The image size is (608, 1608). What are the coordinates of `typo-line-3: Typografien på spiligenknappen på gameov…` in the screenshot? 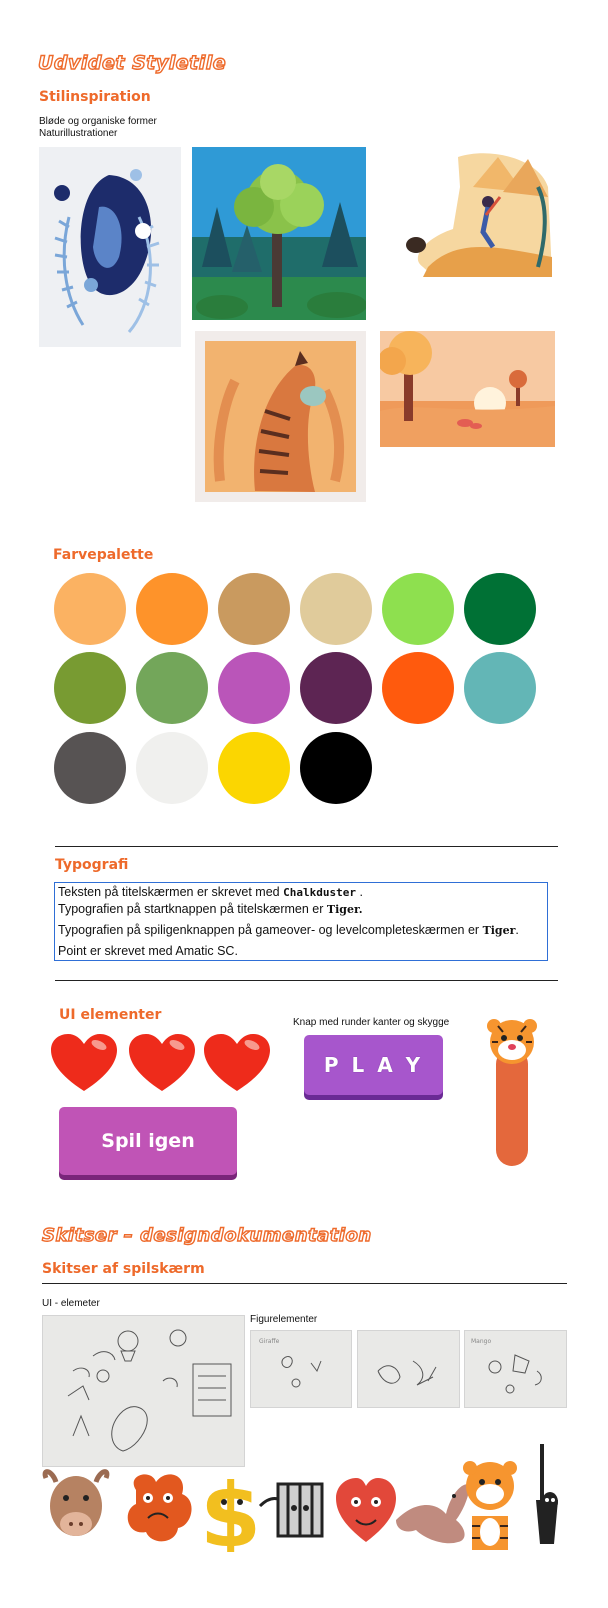 It's located at (269, 930).